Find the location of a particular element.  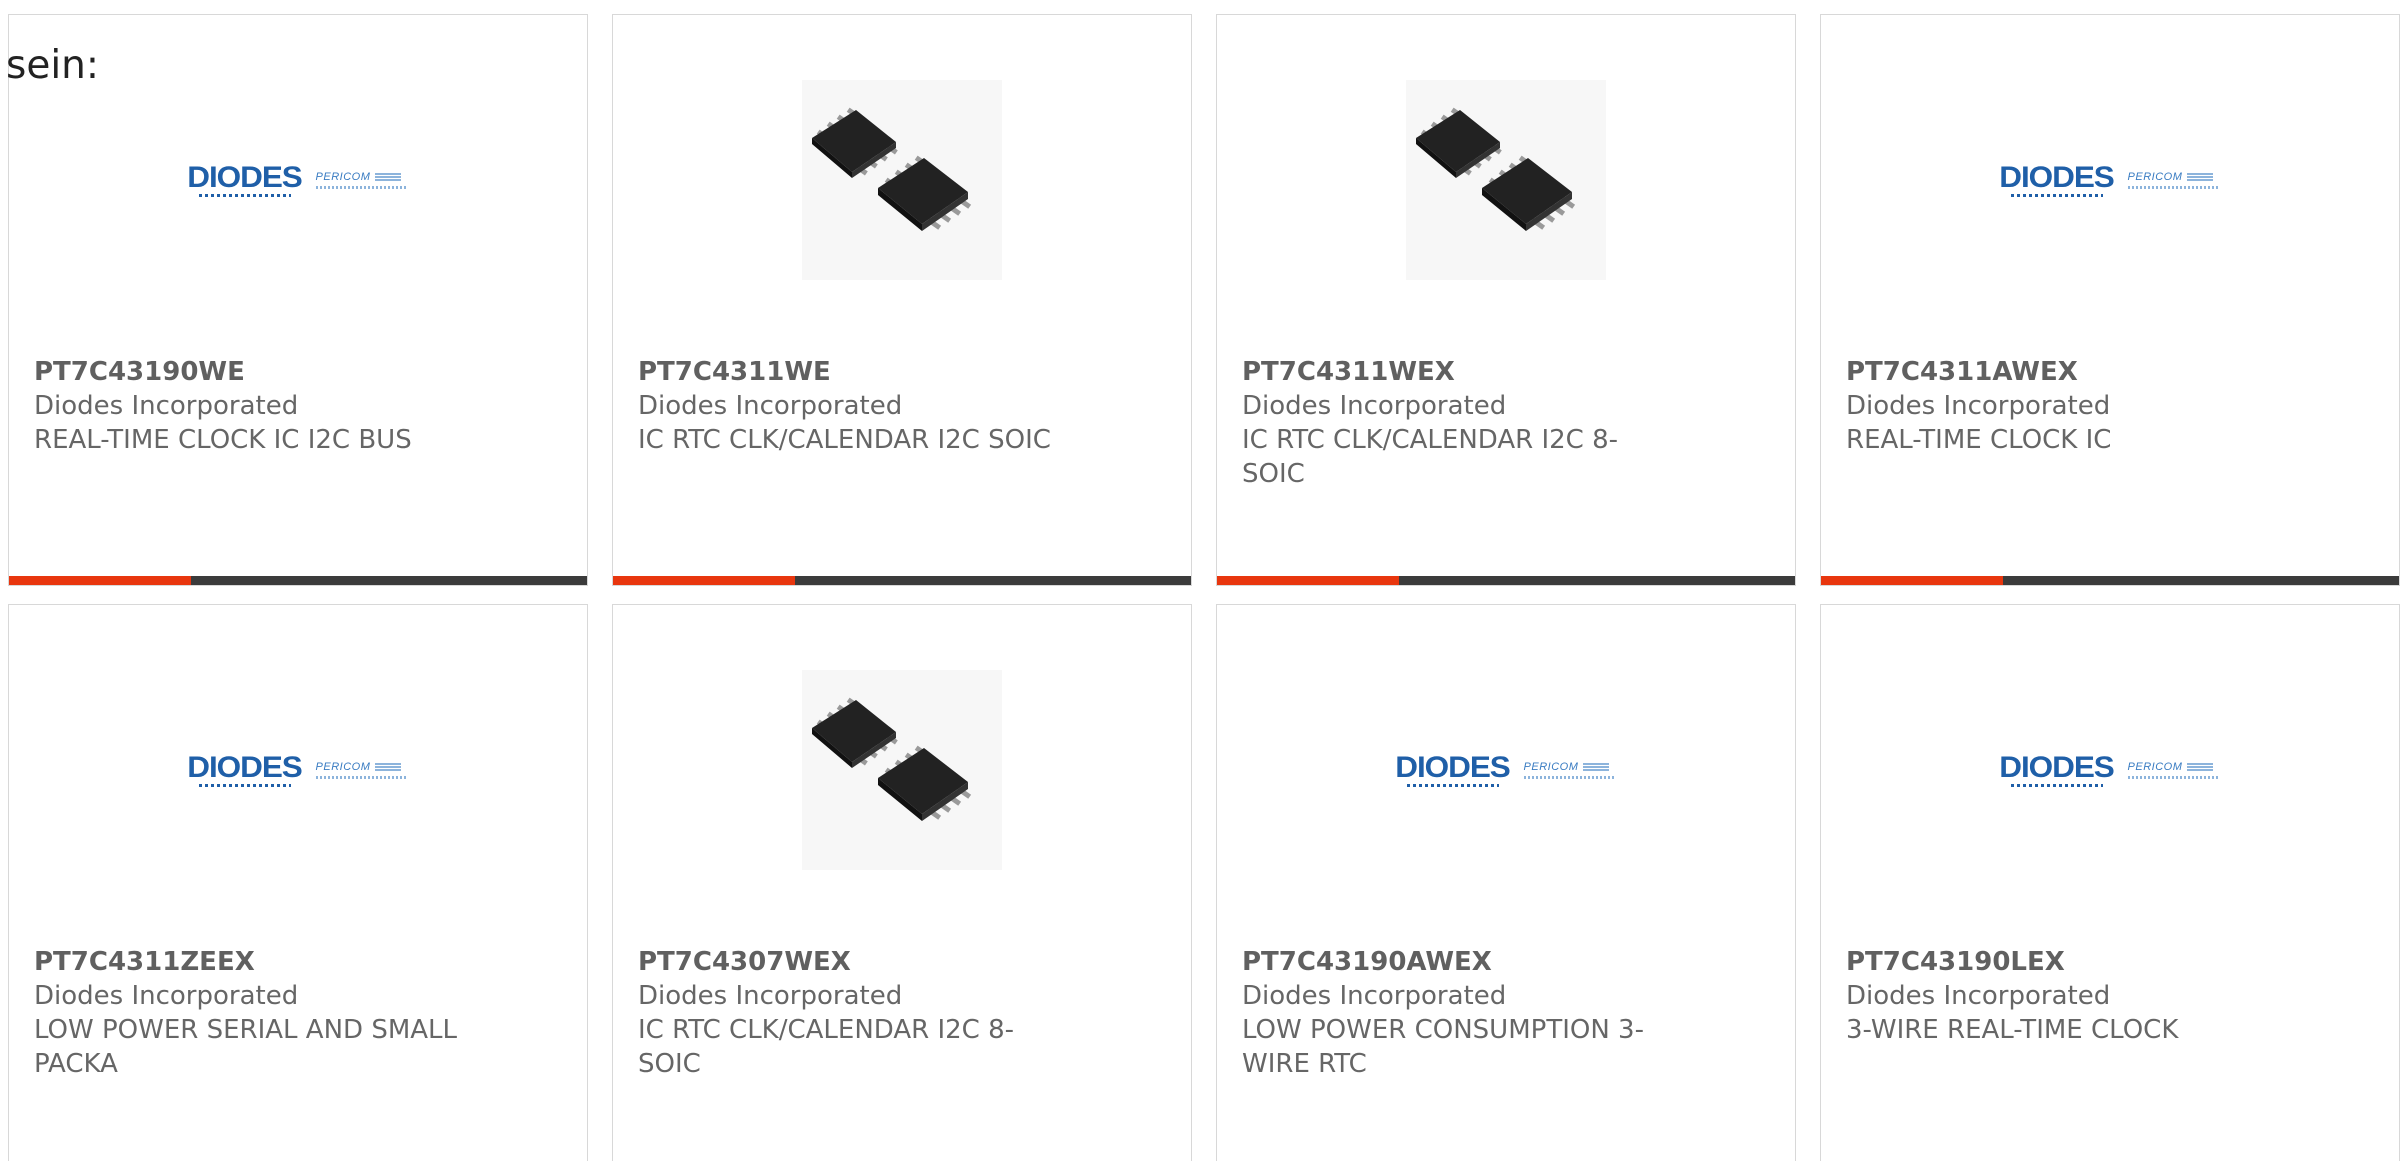

product-description: IC RTC CLK/CALENDAR I2C SOIC is located at coordinates (844, 440).